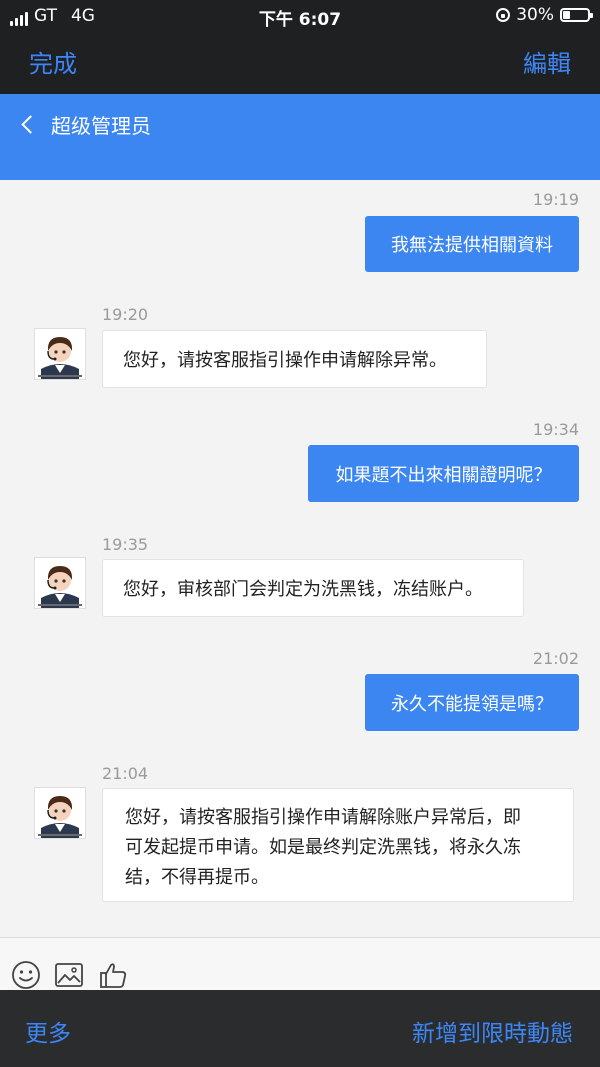 This screenshot has height=1067, width=600. What do you see at coordinates (113, 975) in the screenshot?
I see `thumbs-up-icon` at bounding box center [113, 975].